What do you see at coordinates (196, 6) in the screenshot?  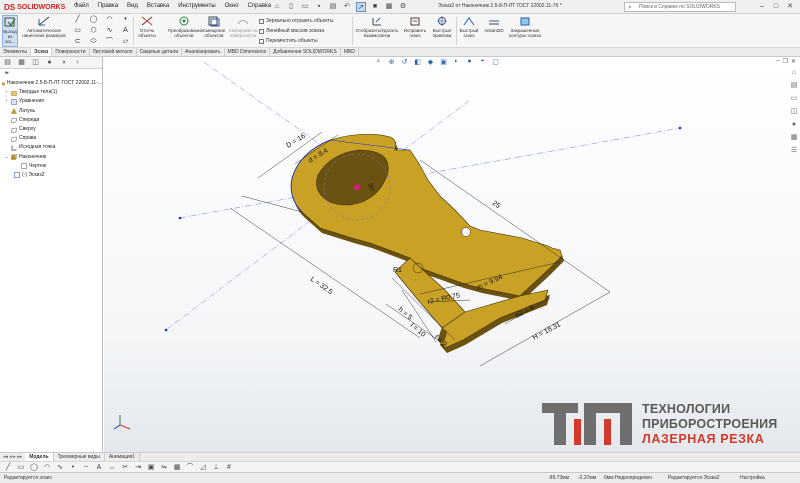 I see `menu-tools: Инструменты` at bounding box center [196, 6].